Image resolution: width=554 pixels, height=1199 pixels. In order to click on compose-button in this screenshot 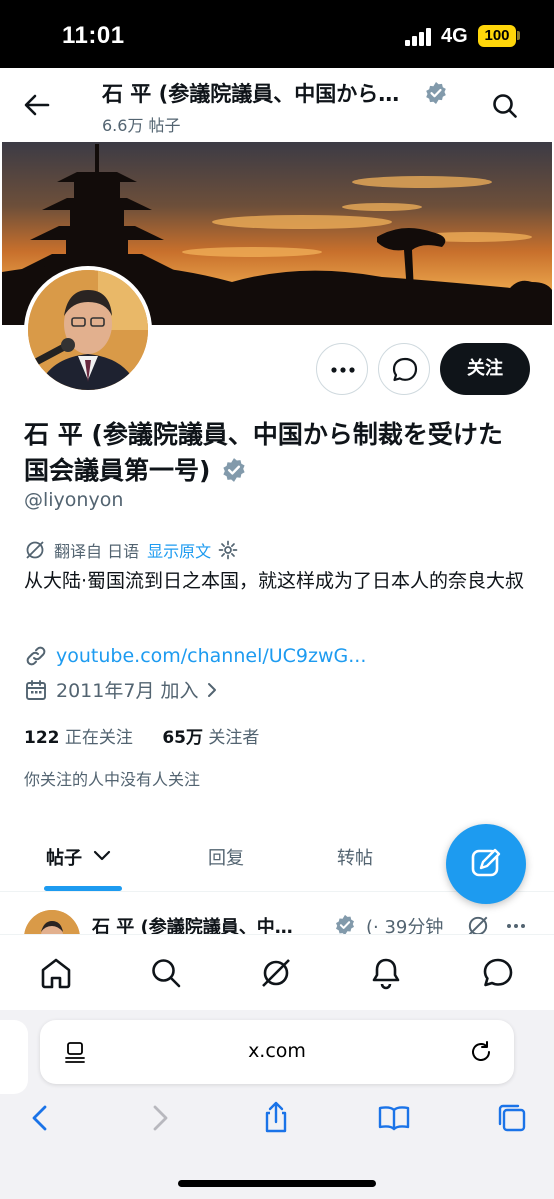, I will do `click(486, 864)`.